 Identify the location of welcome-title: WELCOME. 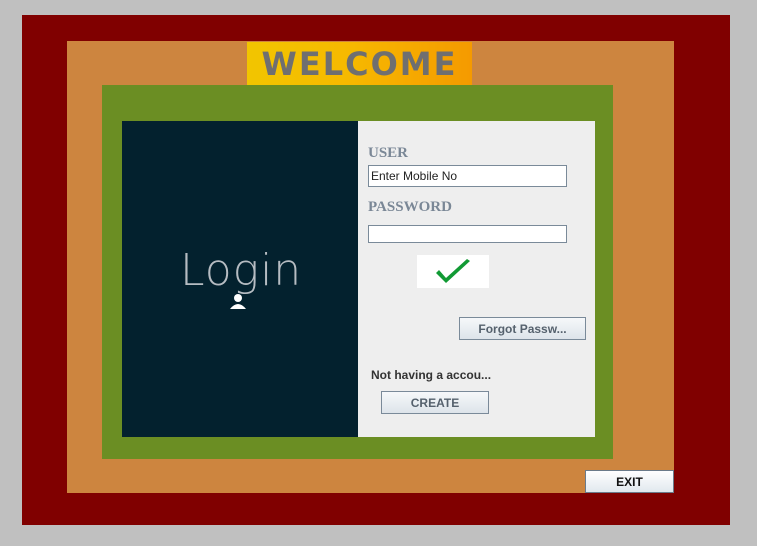
(359, 63).